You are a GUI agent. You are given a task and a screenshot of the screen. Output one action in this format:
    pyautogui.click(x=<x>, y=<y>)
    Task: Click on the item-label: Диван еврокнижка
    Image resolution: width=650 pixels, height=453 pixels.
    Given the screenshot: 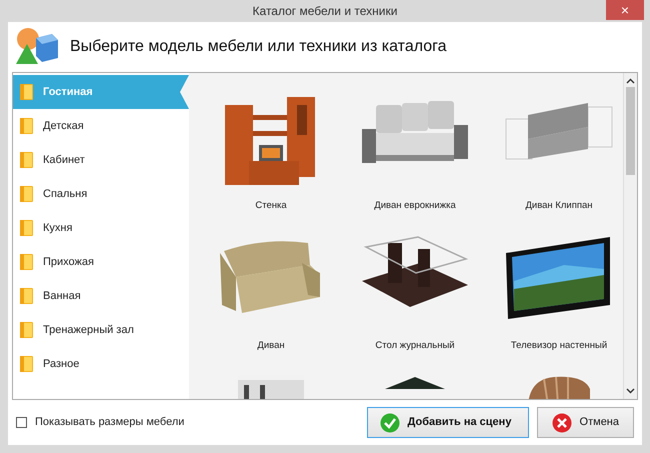 What is the action you would take?
    pyautogui.click(x=415, y=206)
    